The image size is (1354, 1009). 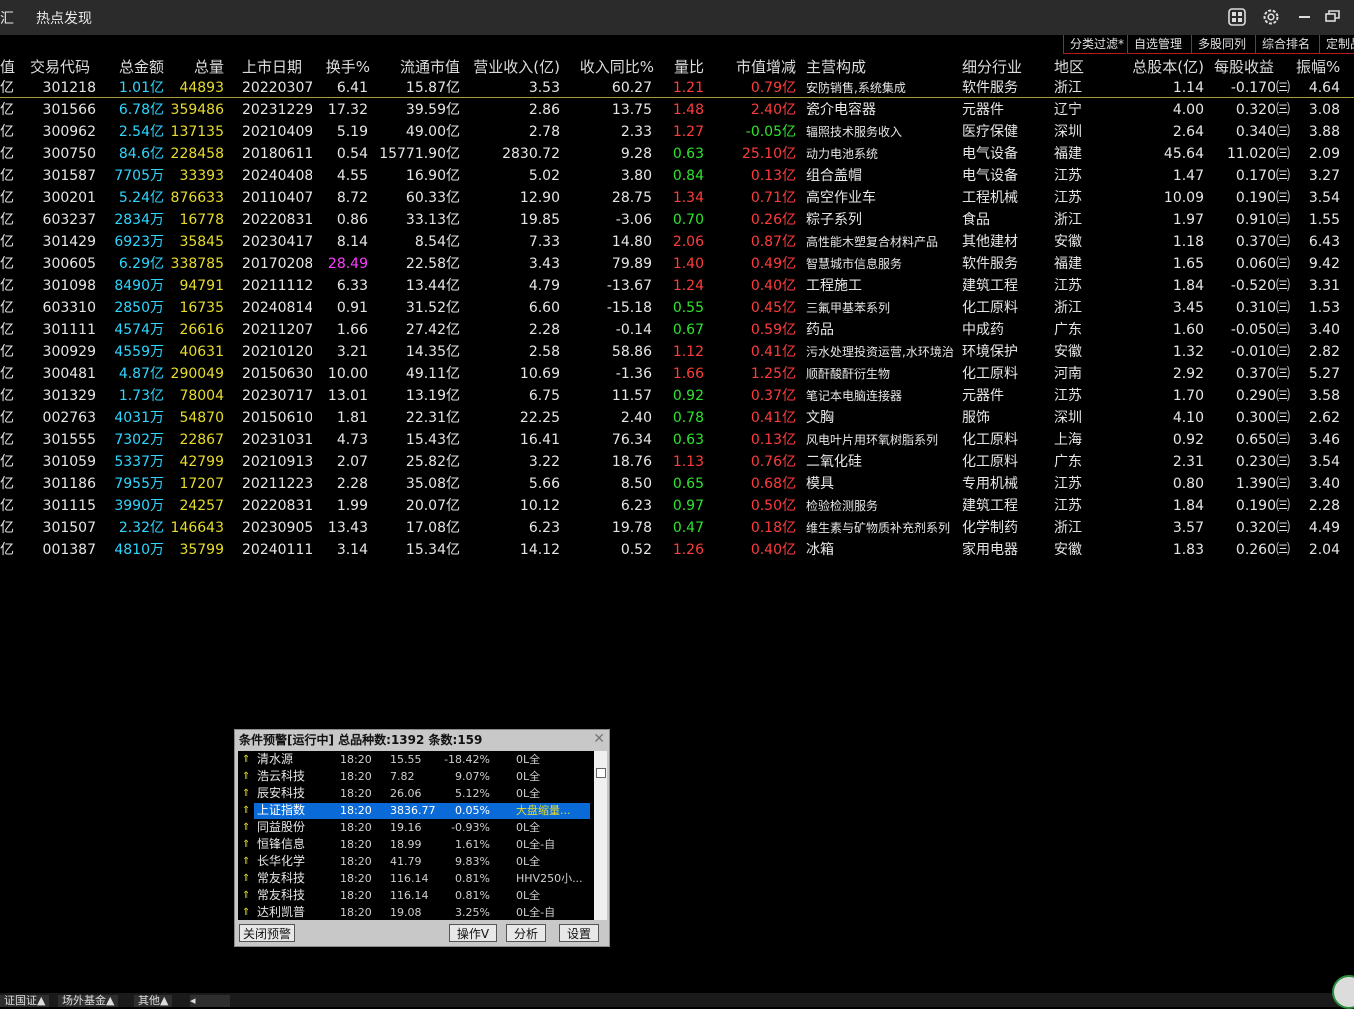 I want to click on alert-list-item: ⇑ 常友科技 18:20 116.14 0.81% 0L全, so click(x=416, y=895).